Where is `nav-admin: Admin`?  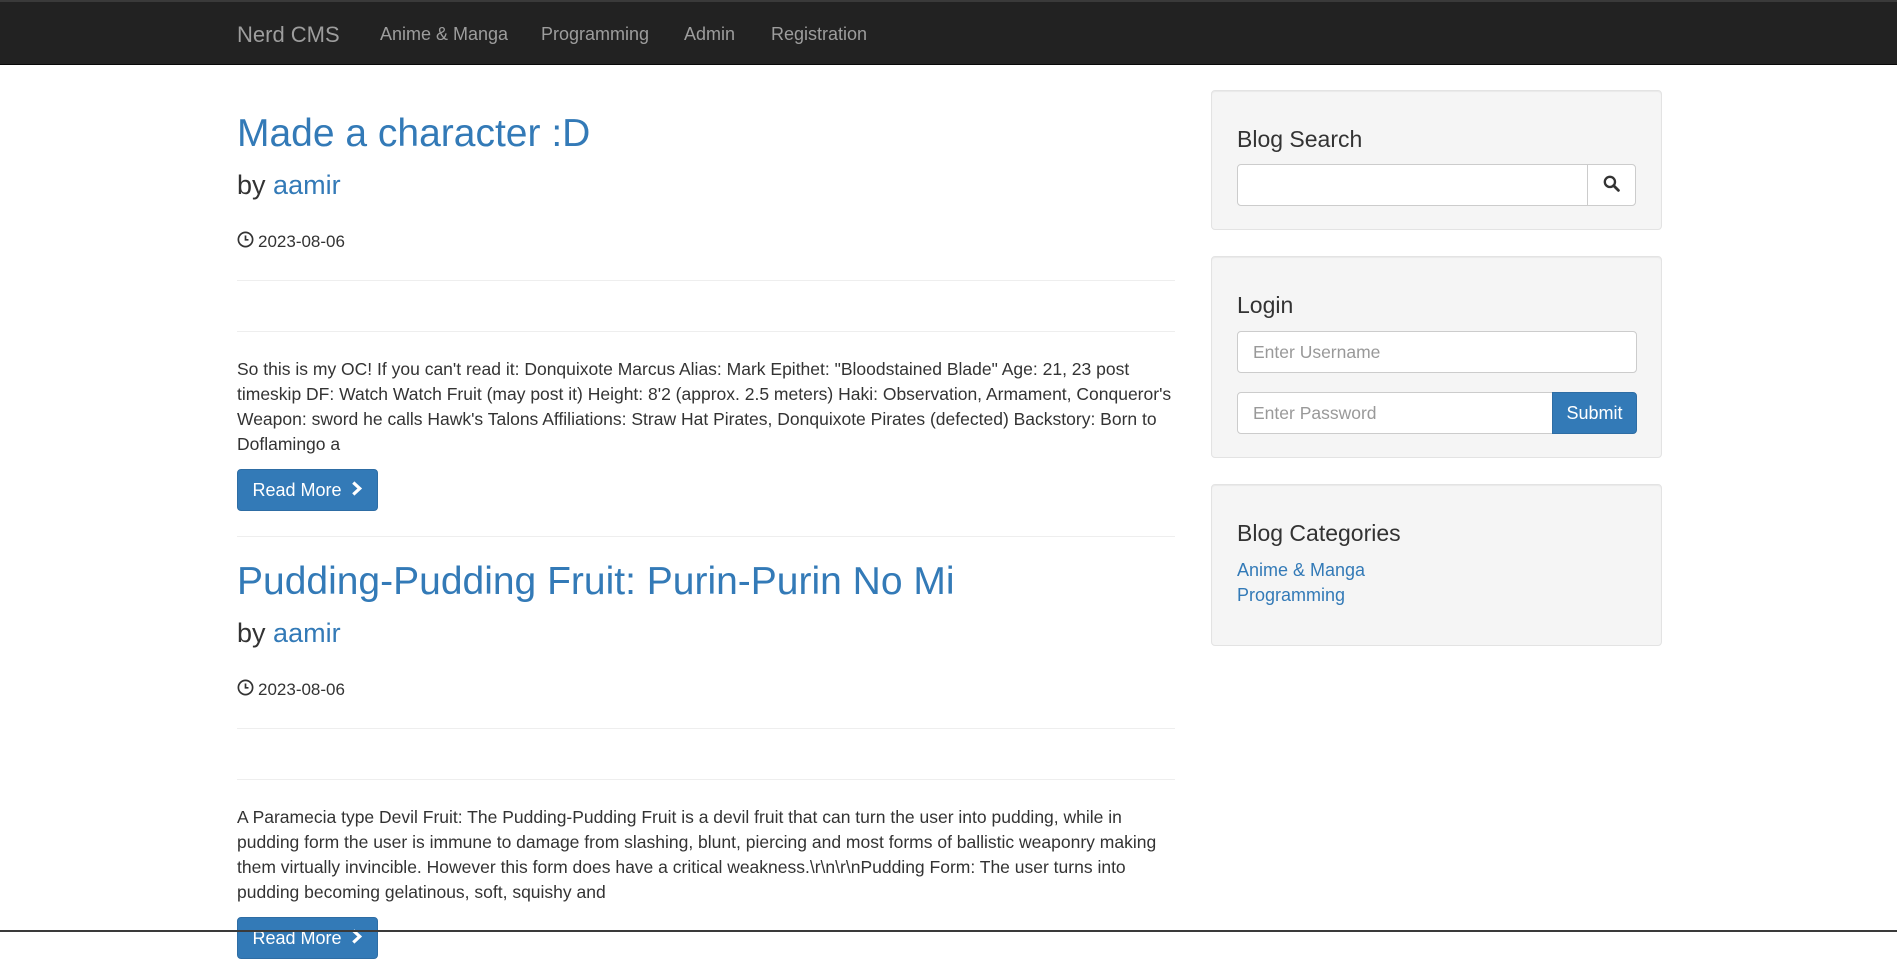
nav-admin: Admin is located at coordinates (709, 34).